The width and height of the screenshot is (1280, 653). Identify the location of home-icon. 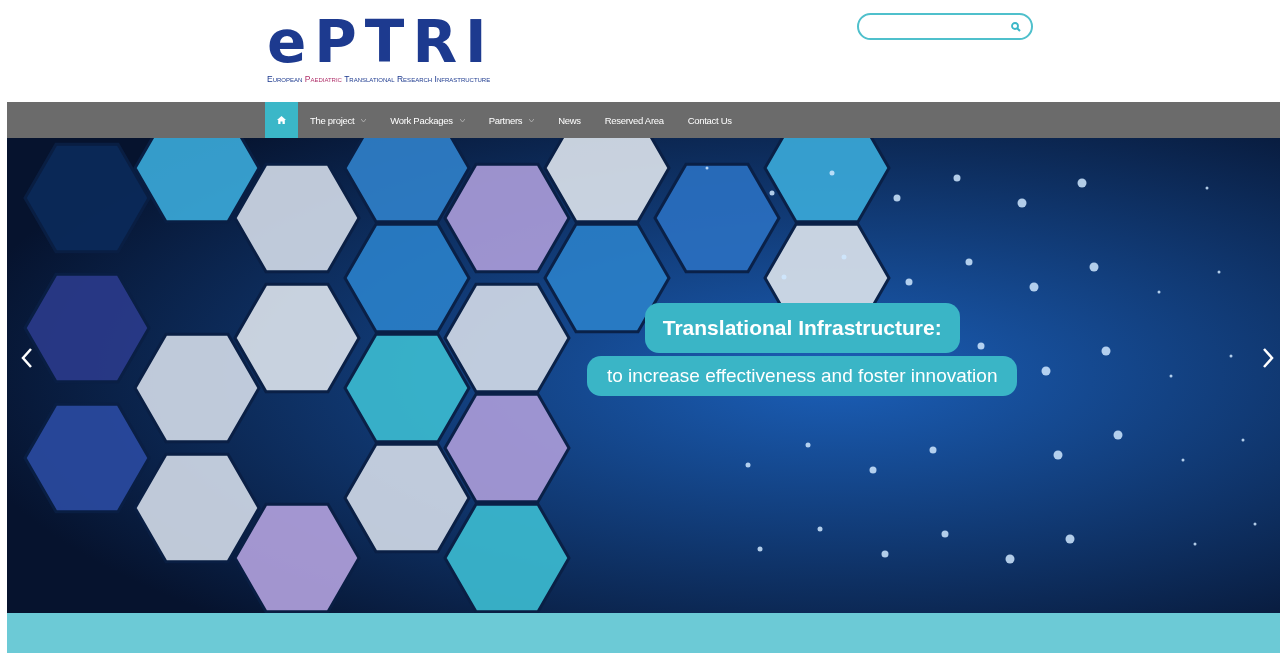
(281, 120).